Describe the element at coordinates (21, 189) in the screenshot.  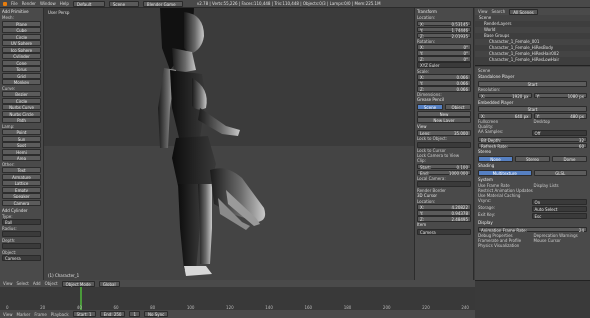
I see `add-empty-button: Empty` at that location.